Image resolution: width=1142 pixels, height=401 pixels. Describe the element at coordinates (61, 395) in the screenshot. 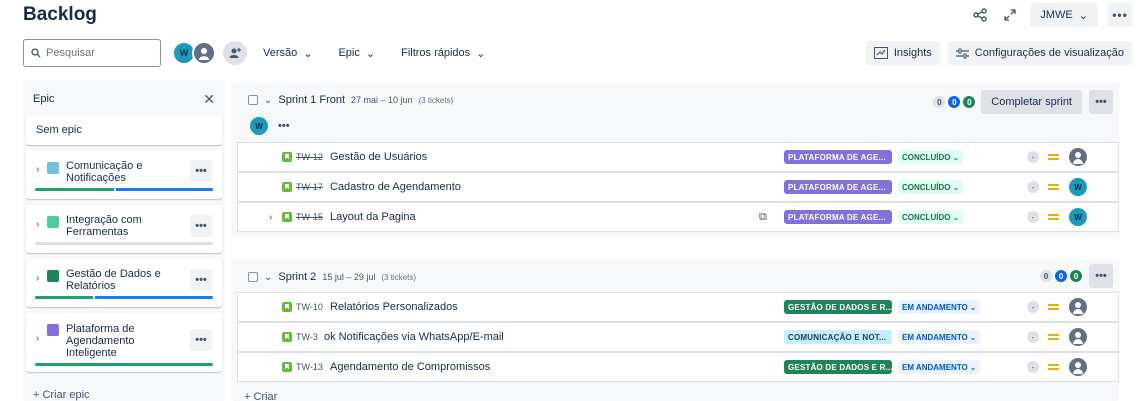

I see `create-epic-button: + Criar epic` at that location.